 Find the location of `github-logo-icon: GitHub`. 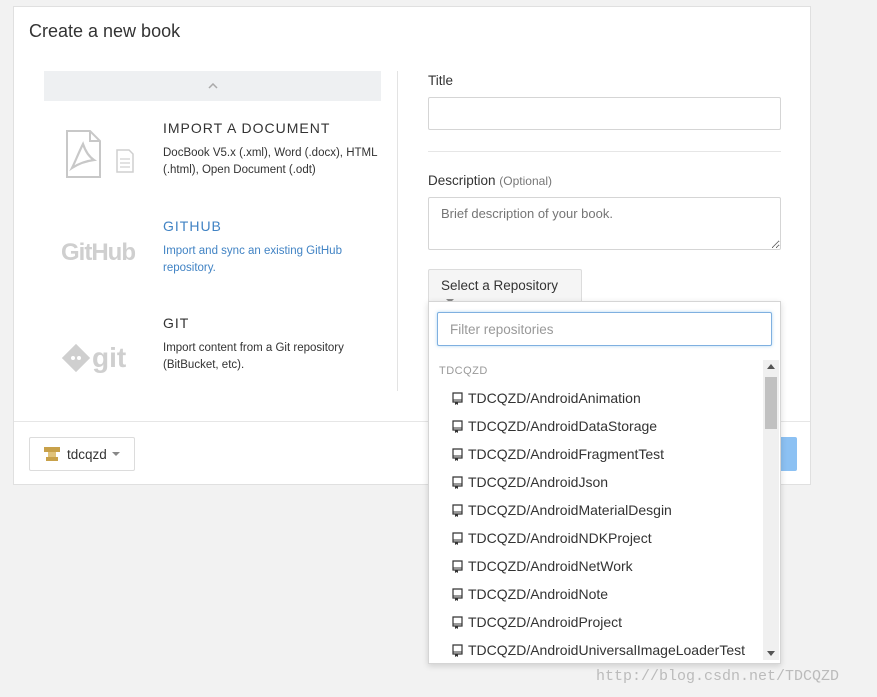

github-logo-icon: GitHub is located at coordinates (106, 253).